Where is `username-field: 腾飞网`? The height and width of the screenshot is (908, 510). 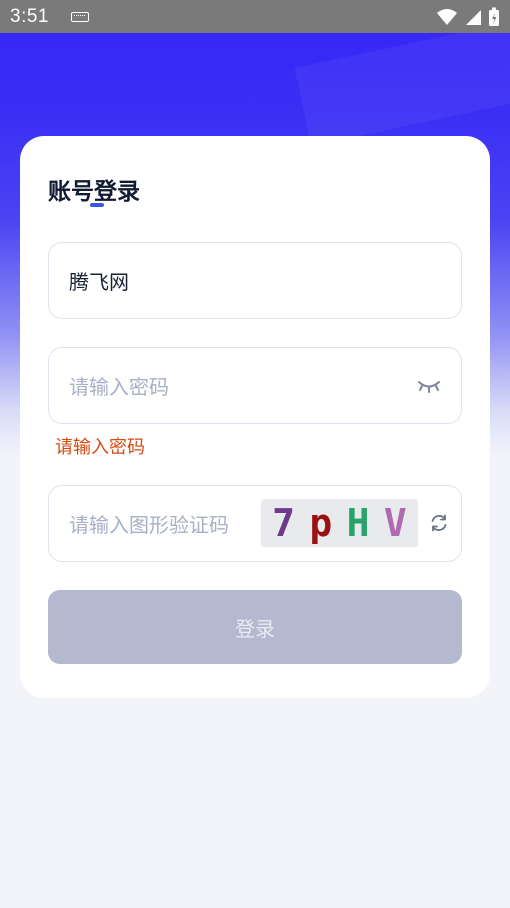
username-field: 腾飞网 is located at coordinates (255, 280).